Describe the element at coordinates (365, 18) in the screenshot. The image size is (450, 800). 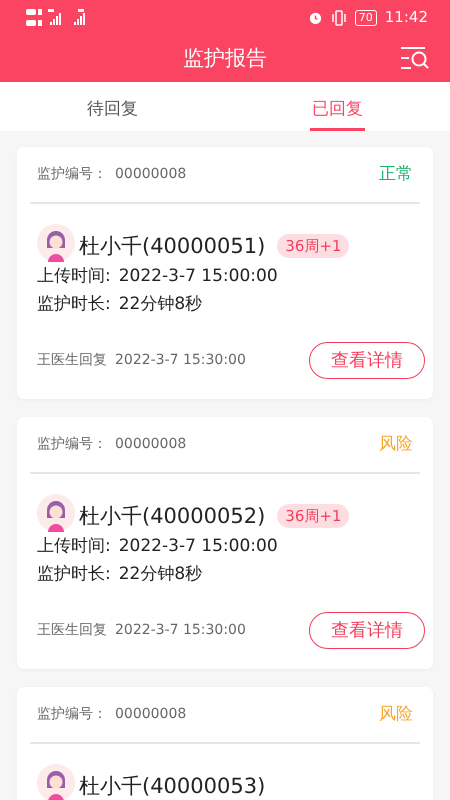
I see `battery-icon: 70` at that location.